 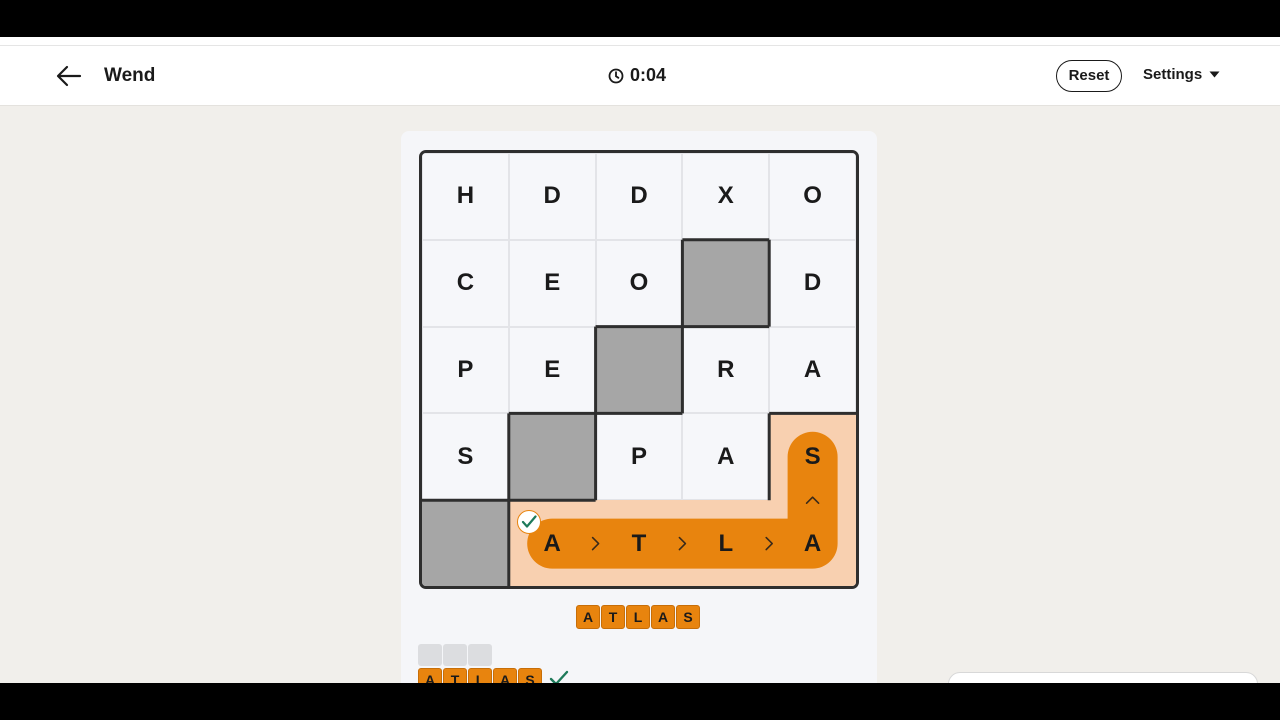 I want to click on settings-dropdown: Settings, so click(x=1181, y=74).